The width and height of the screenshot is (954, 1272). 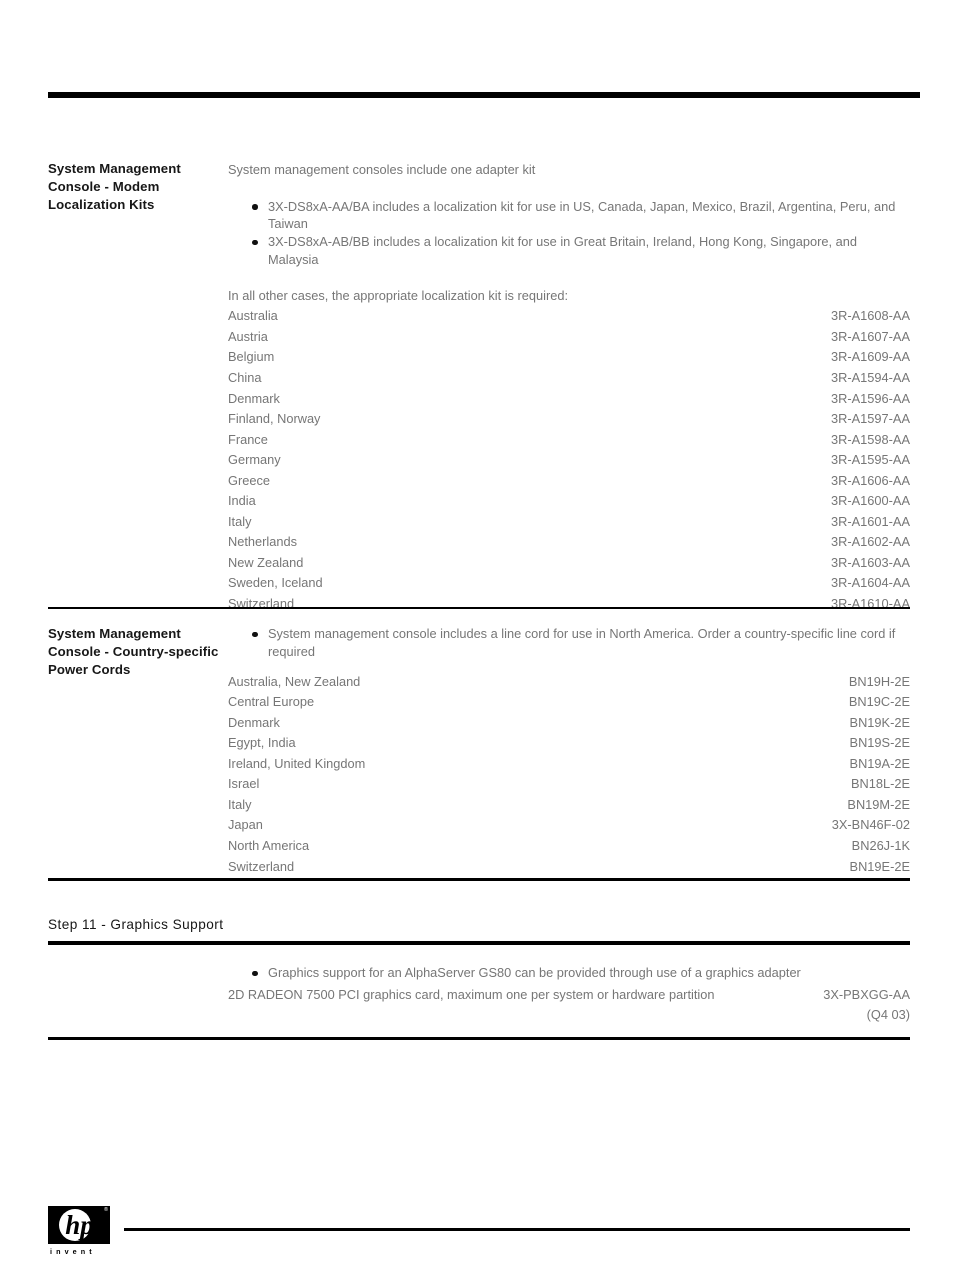 I want to click on country-label: France, so click(x=248, y=439).